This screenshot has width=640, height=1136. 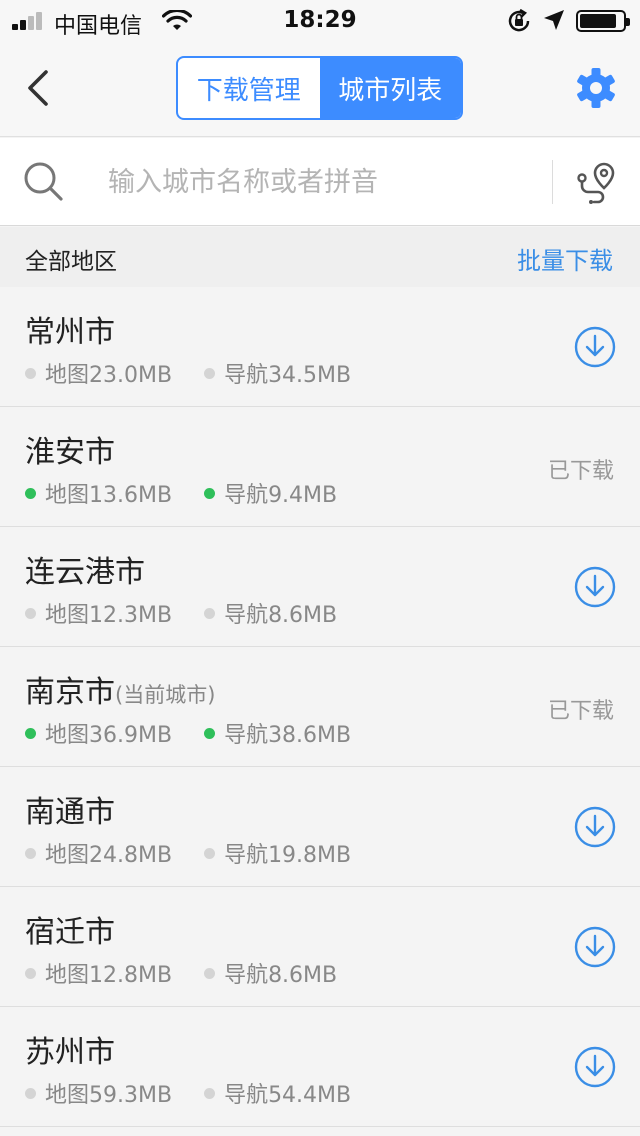 What do you see at coordinates (281, 495) in the screenshot?
I see `nav-size: 导航9.4MB` at bounding box center [281, 495].